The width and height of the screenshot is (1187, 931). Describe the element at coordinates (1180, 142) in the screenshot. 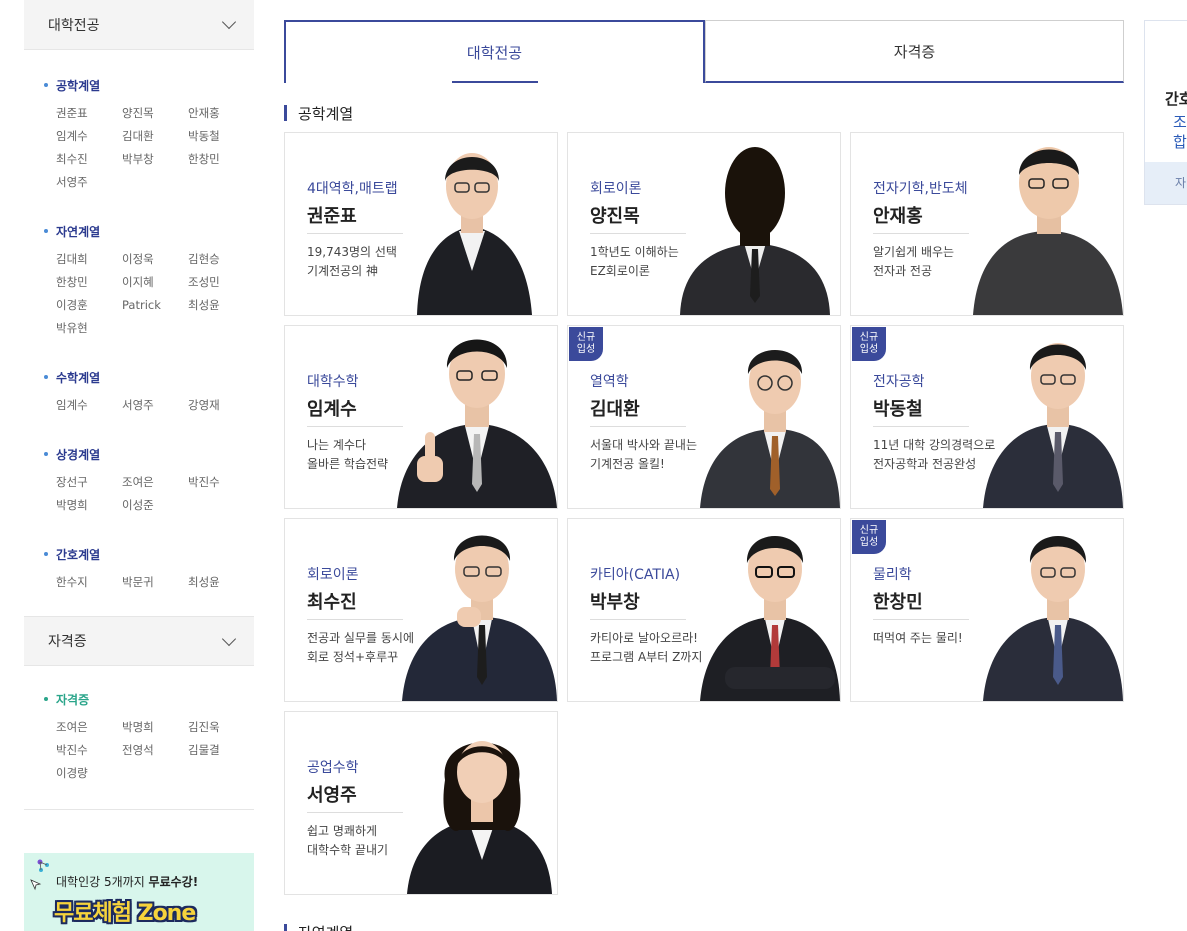

I see `panel-text: 합` at that location.